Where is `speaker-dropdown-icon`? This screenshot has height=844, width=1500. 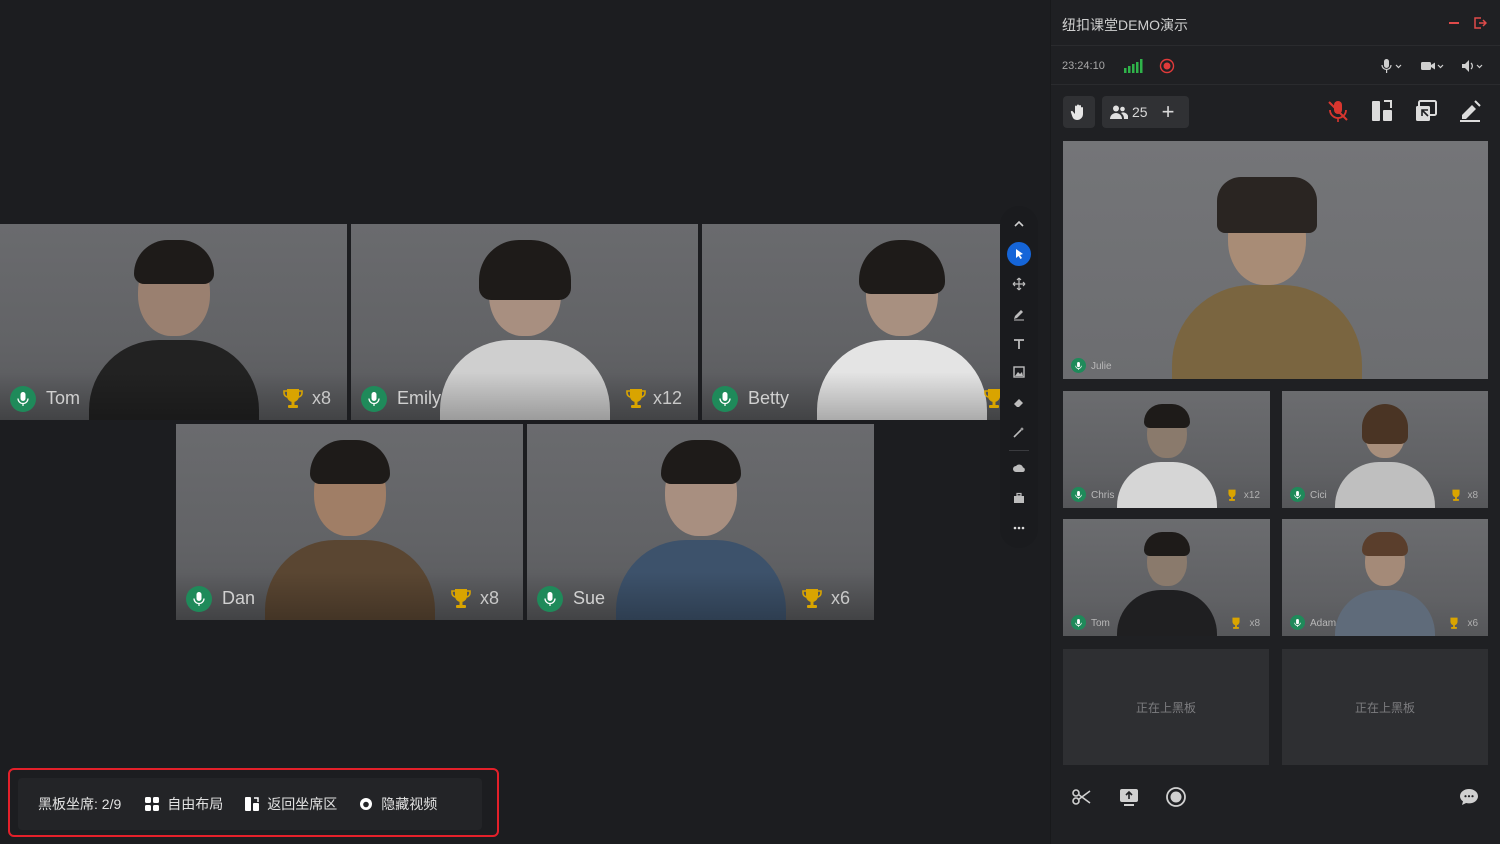 speaker-dropdown-icon is located at coordinates (1473, 66).